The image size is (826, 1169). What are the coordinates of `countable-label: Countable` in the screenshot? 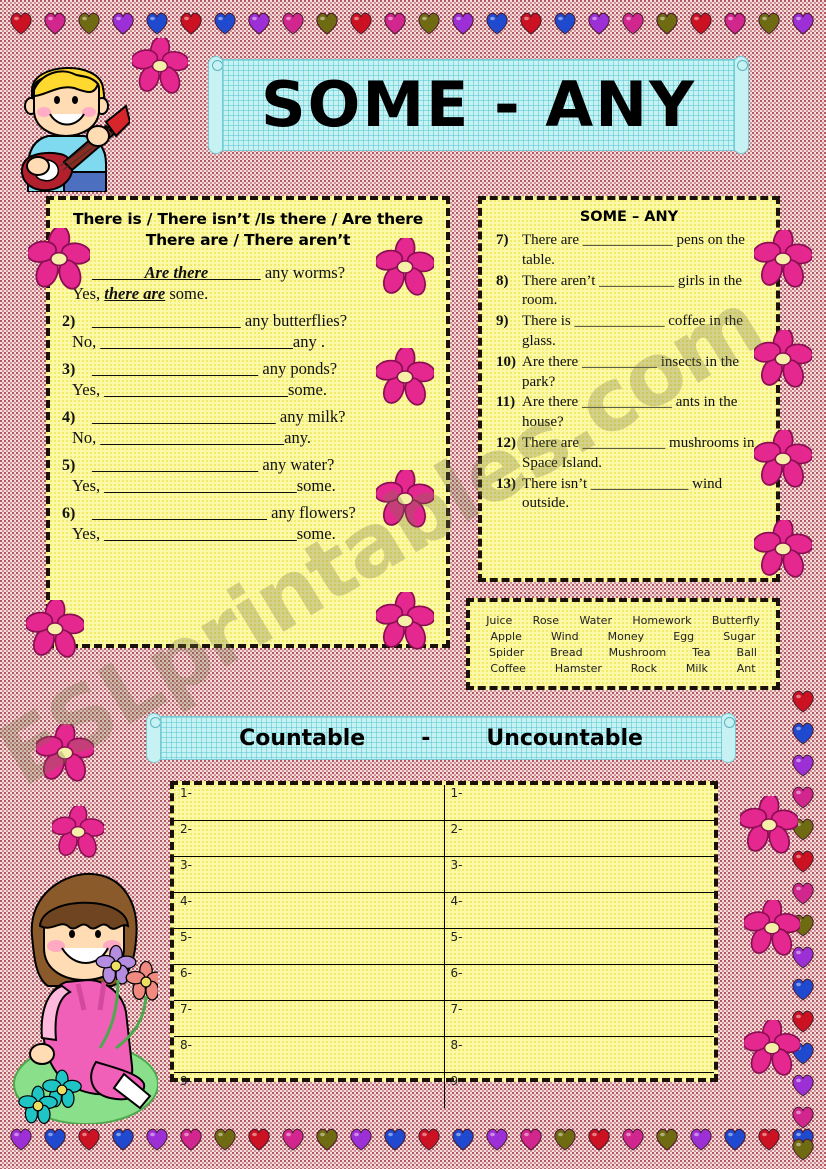 It's located at (302, 738).